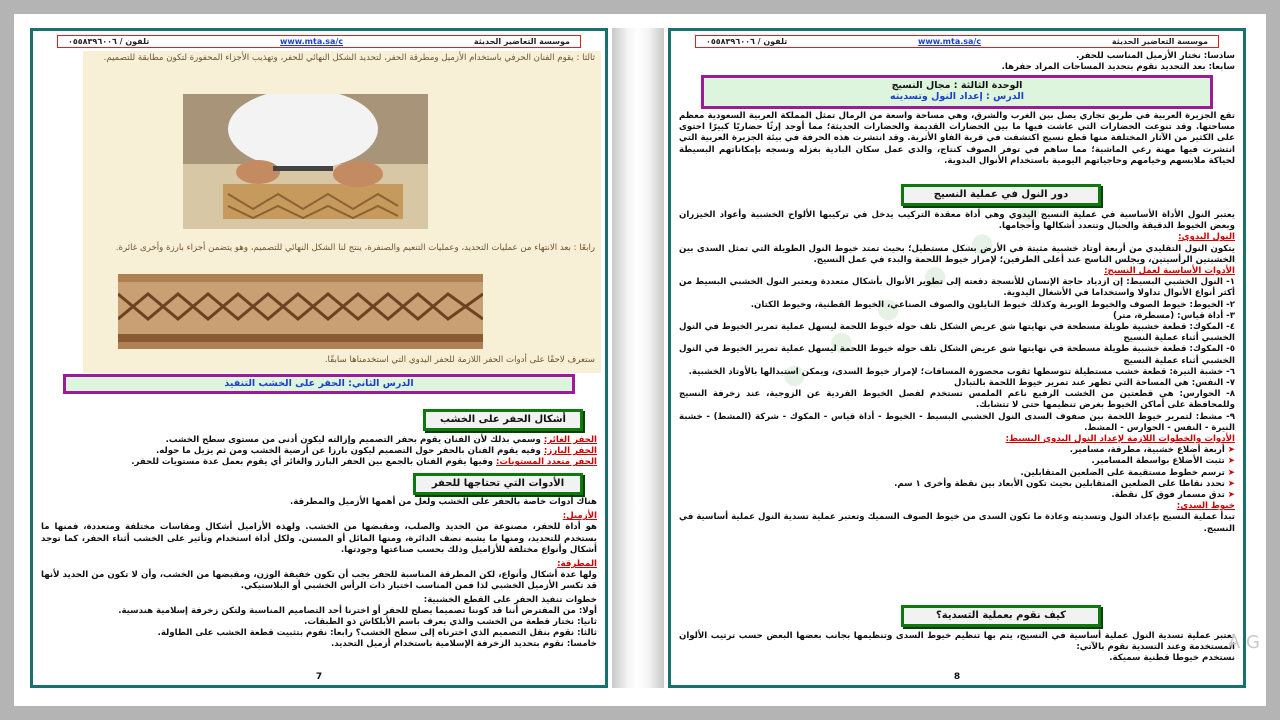 Image resolution: width=1280 pixels, height=720 pixels. What do you see at coordinates (1174, 315) in the screenshot?
I see `tool-3: ٣- أداة قياس: (مسطرة، متر)` at bounding box center [1174, 315].